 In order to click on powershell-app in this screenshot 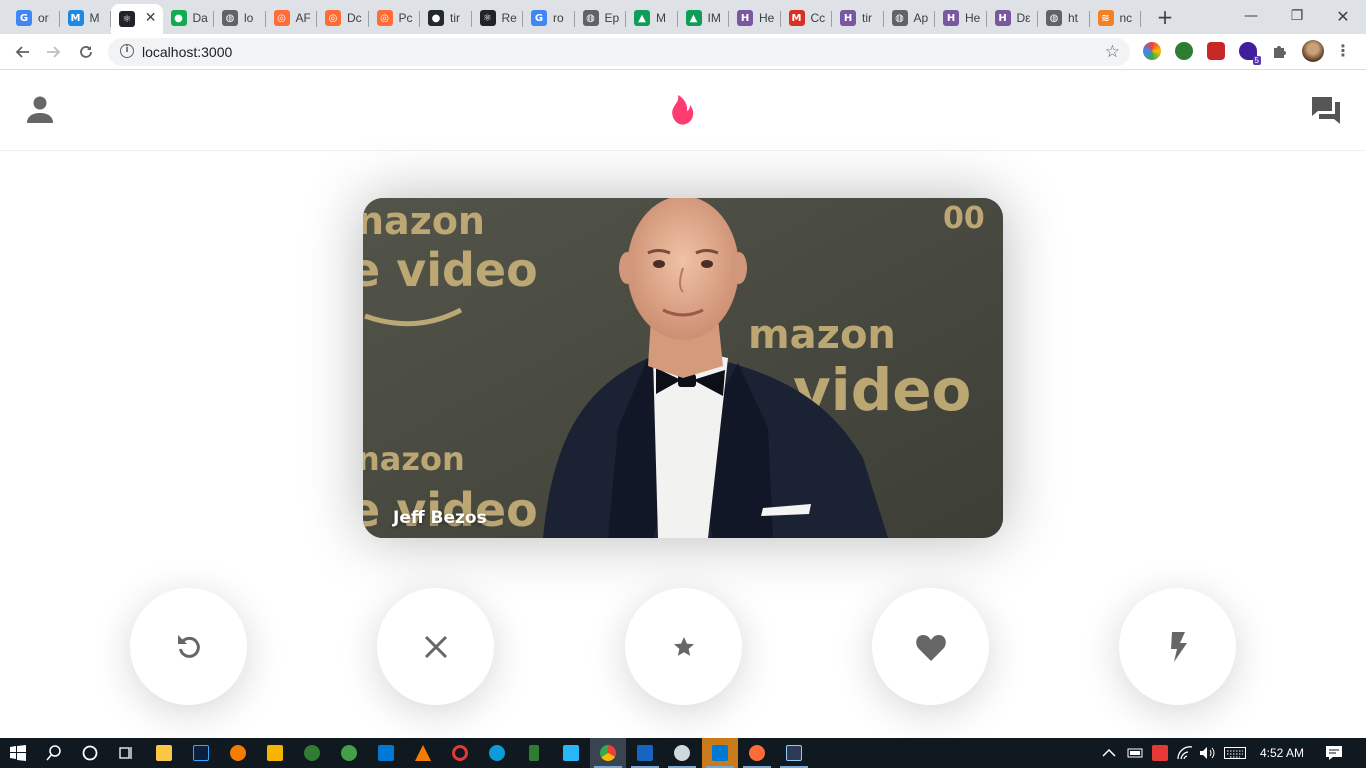, I will do `click(794, 753)`.